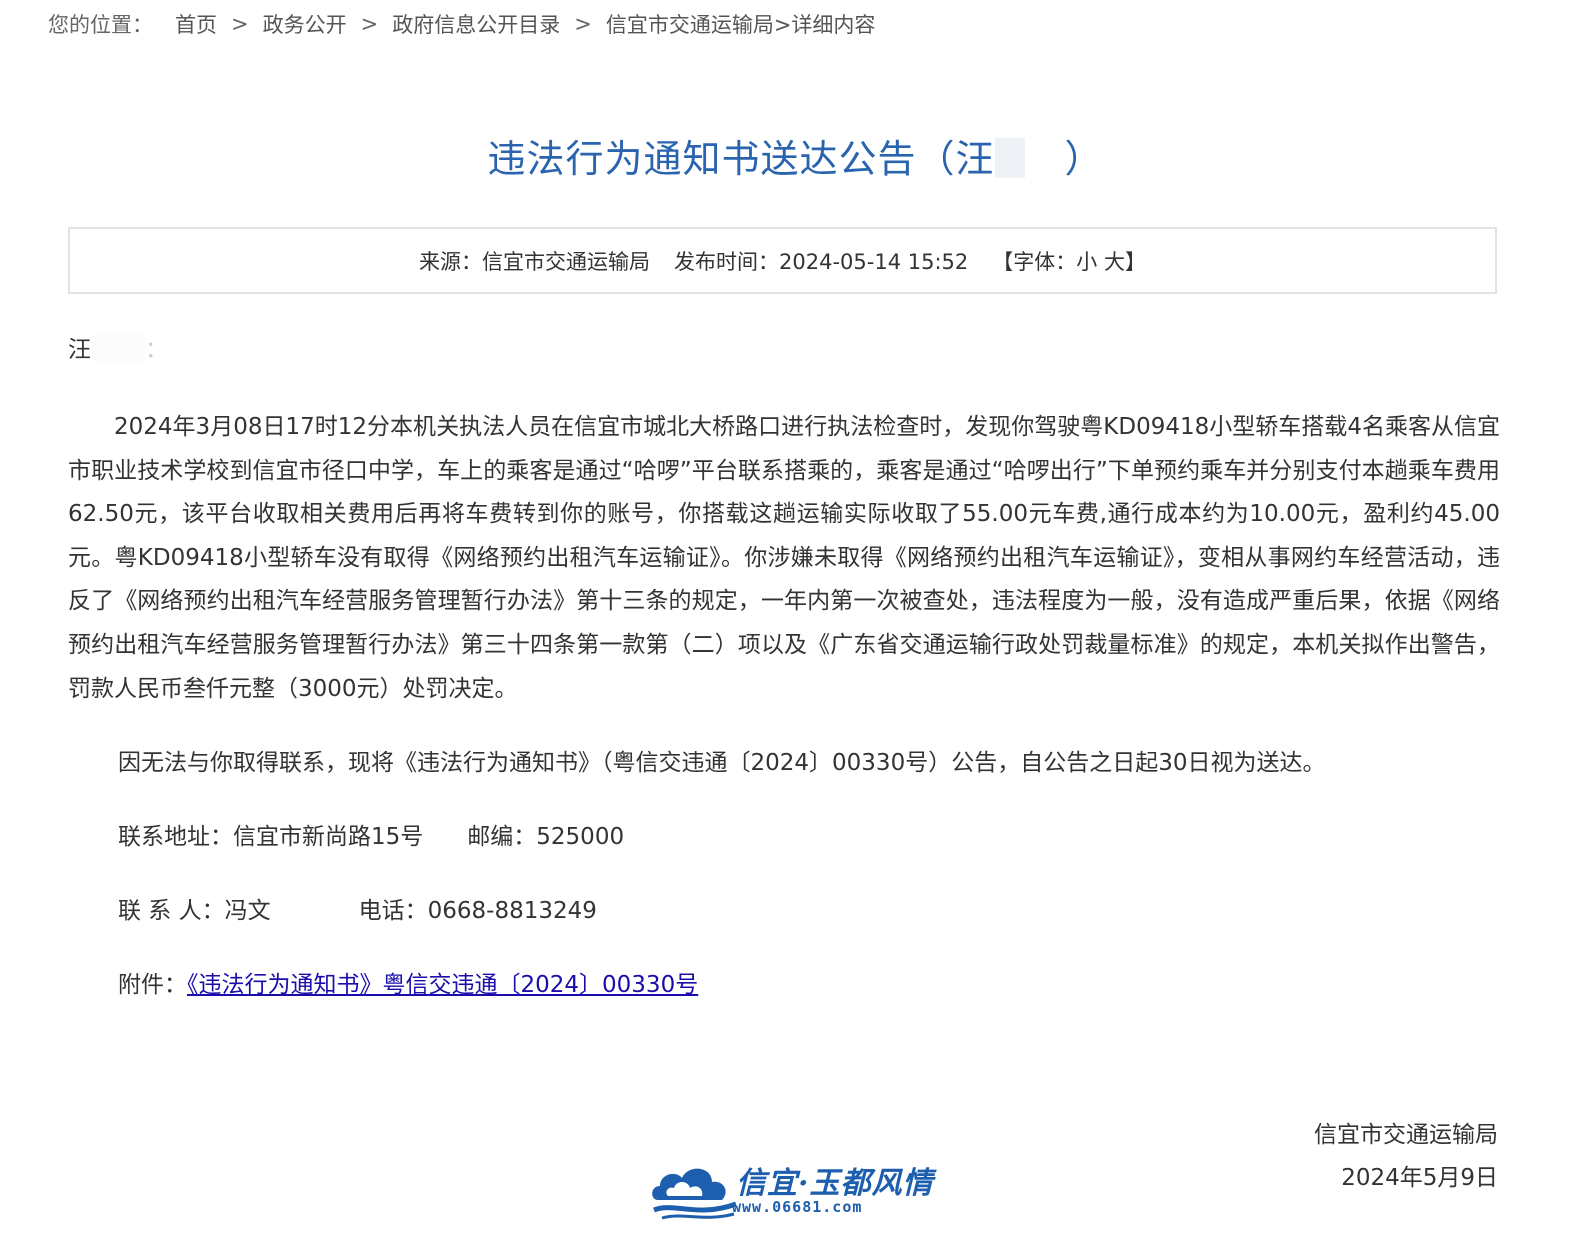 This screenshot has height=1239, width=1591. What do you see at coordinates (156, 350) in the screenshot?
I see `salutation-colon: ：` at bounding box center [156, 350].